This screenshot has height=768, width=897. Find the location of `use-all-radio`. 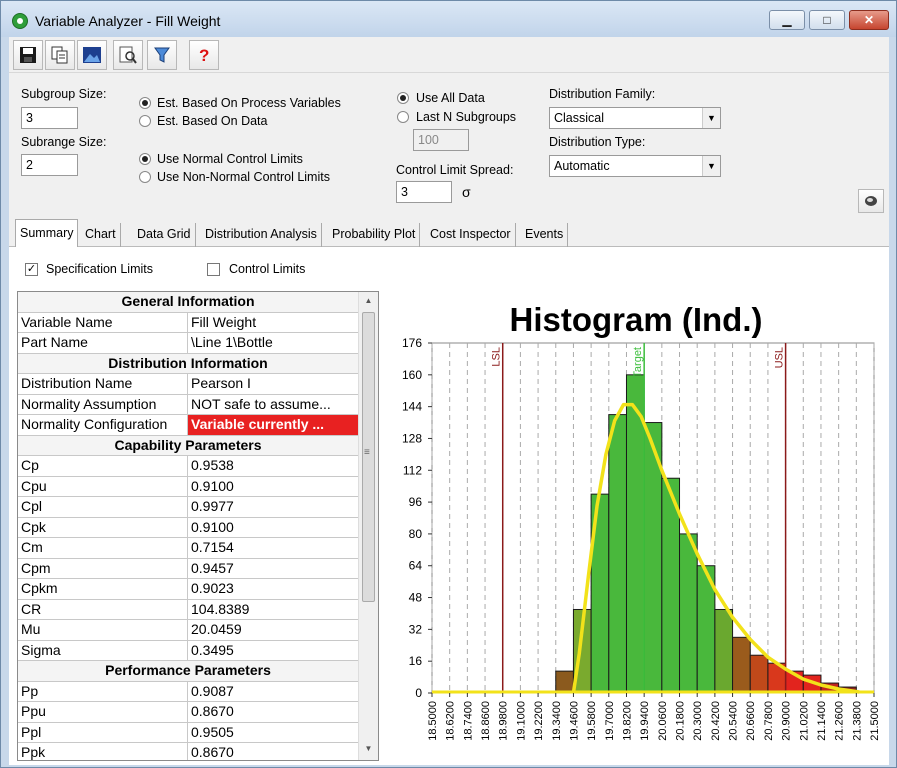

use-all-radio is located at coordinates (403, 98).